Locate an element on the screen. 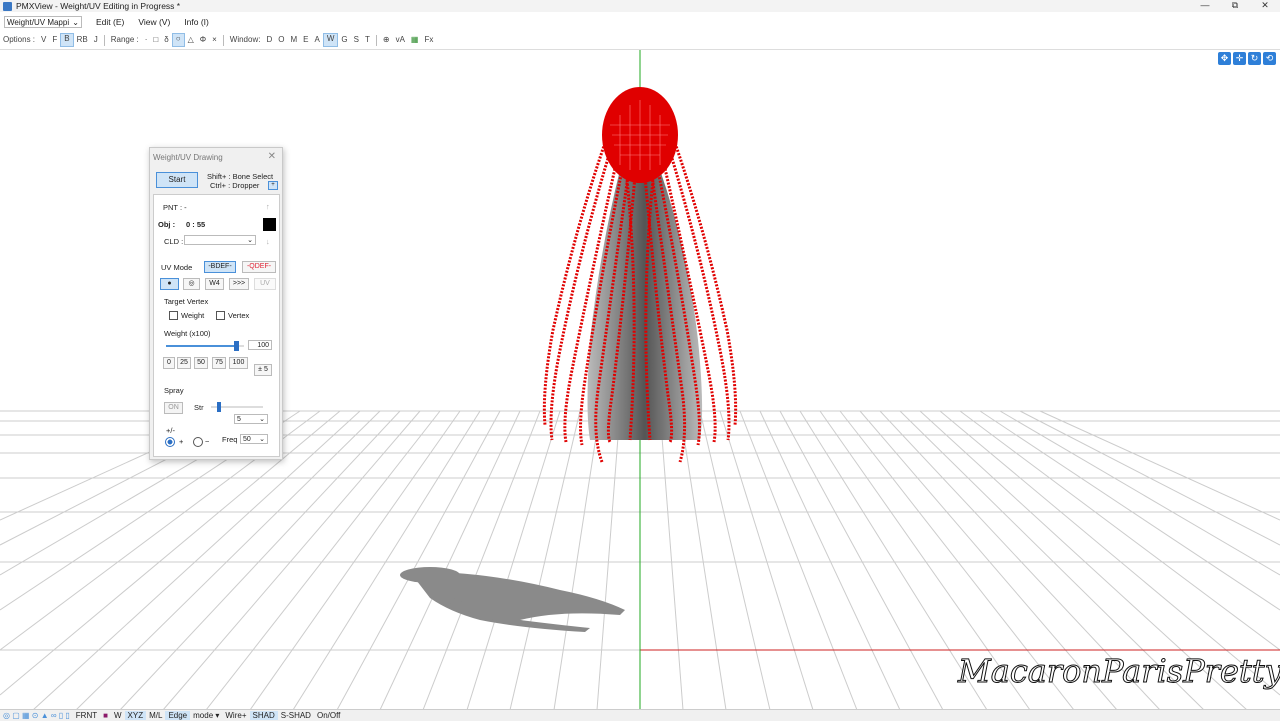  window-e: E is located at coordinates (305, 40).